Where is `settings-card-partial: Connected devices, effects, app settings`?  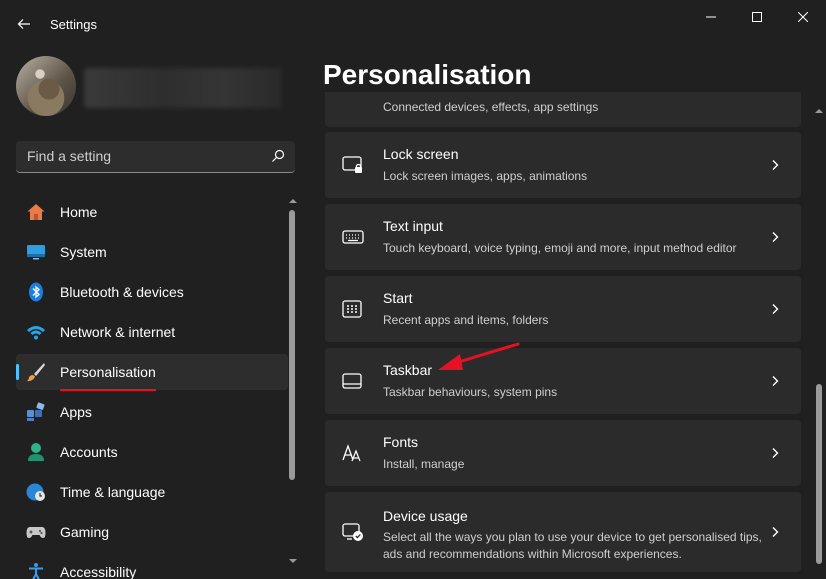 settings-card-partial: Connected devices, effects, app settings is located at coordinates (563, 109).